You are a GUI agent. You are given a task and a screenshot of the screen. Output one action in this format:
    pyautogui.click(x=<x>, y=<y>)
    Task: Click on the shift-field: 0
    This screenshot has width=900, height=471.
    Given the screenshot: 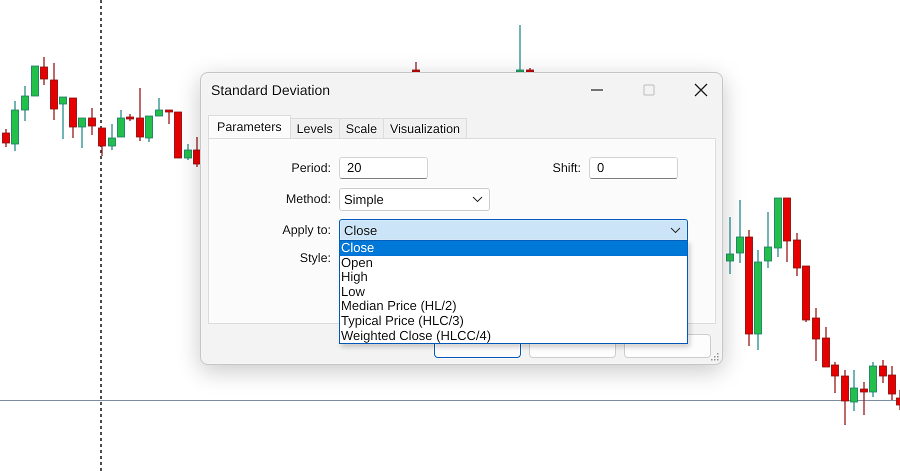 What is the action you would take?
    pyautogui.click(x=633, y=168)
    